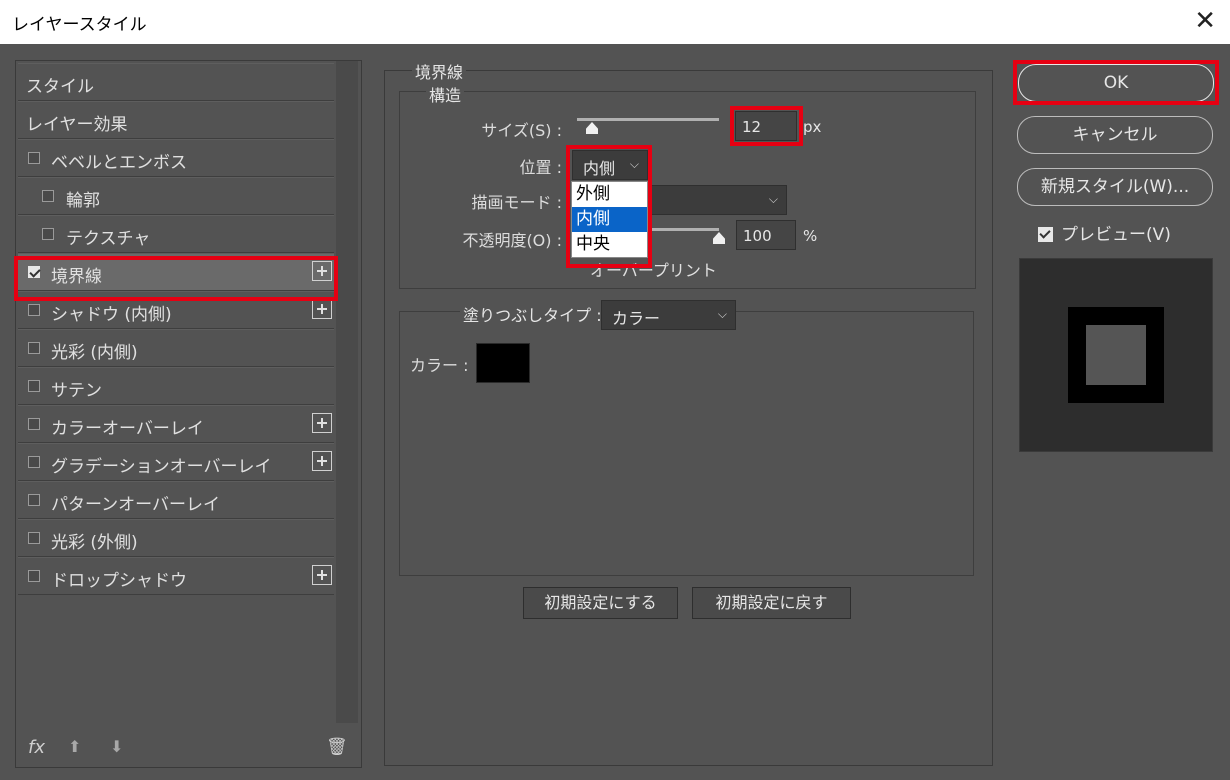  Describe the element at coordinates (439, 71) in the screenshot. I see `stroke-group-title: 境界線` at that location.